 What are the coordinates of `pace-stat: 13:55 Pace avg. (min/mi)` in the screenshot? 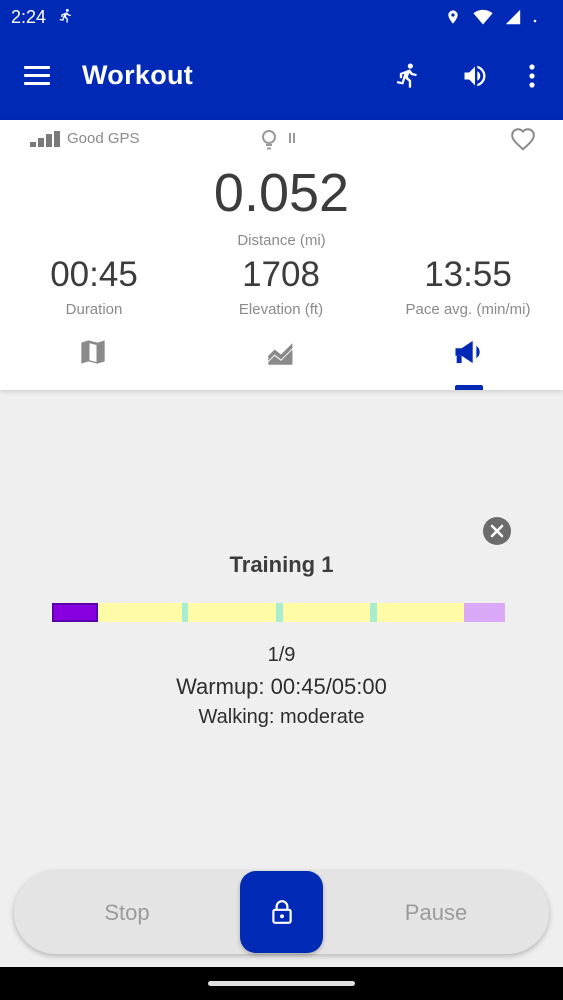 It's located at (468, 286).